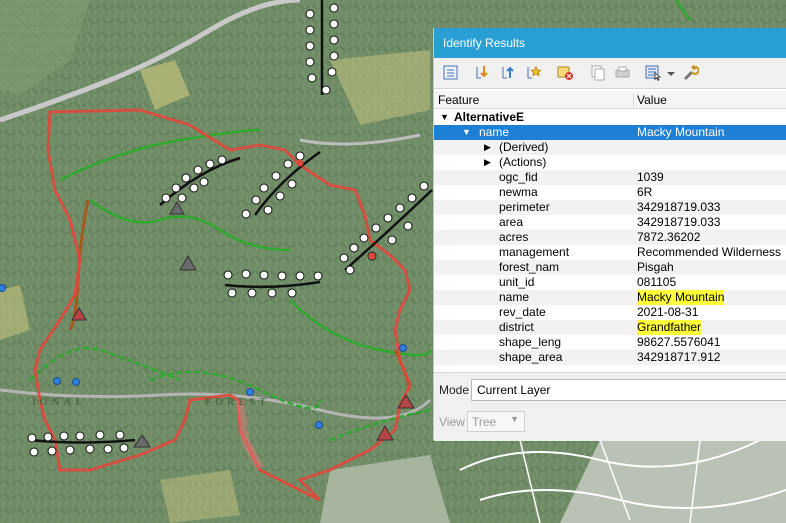  I want to click on expand-new-icon, so click(533, 72).